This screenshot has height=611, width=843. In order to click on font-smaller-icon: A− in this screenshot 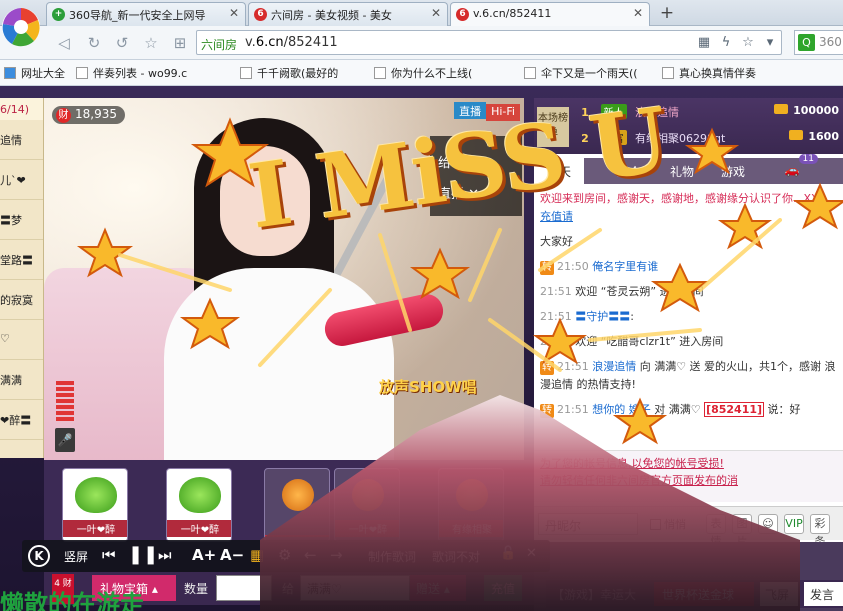, I will do `click(232, 555)`.